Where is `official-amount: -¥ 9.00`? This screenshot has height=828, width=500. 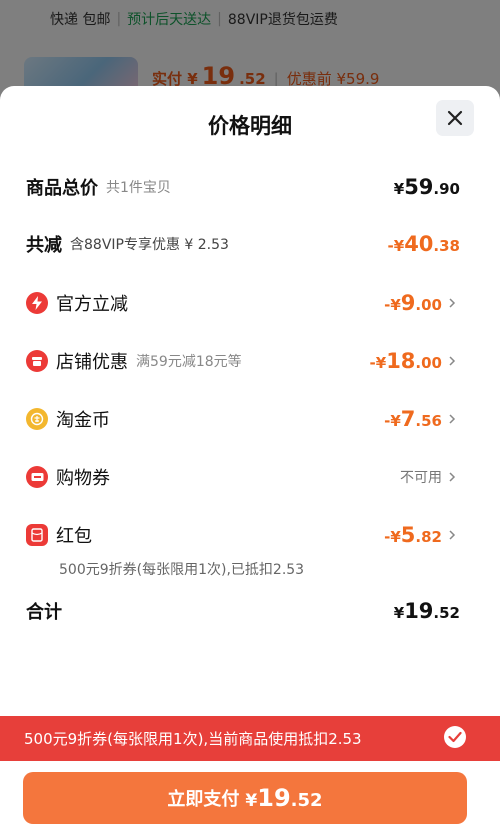 official-amount: -¥ 9.00 is located at coordinates (413, 303).